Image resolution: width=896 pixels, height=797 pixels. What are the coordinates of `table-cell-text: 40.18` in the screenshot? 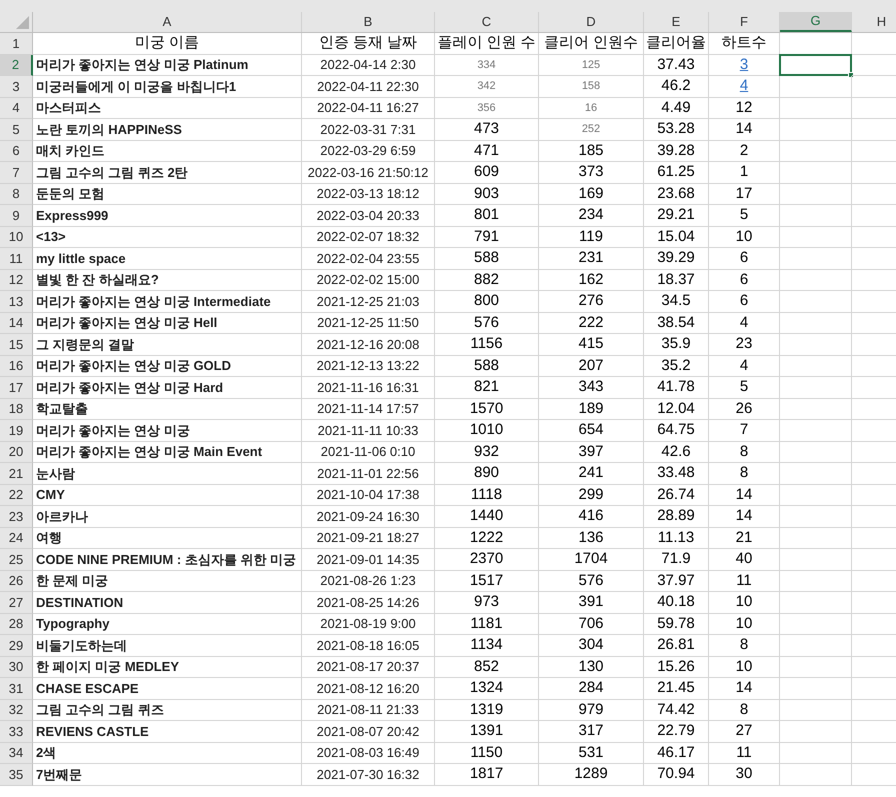 It's located at (676, 602).